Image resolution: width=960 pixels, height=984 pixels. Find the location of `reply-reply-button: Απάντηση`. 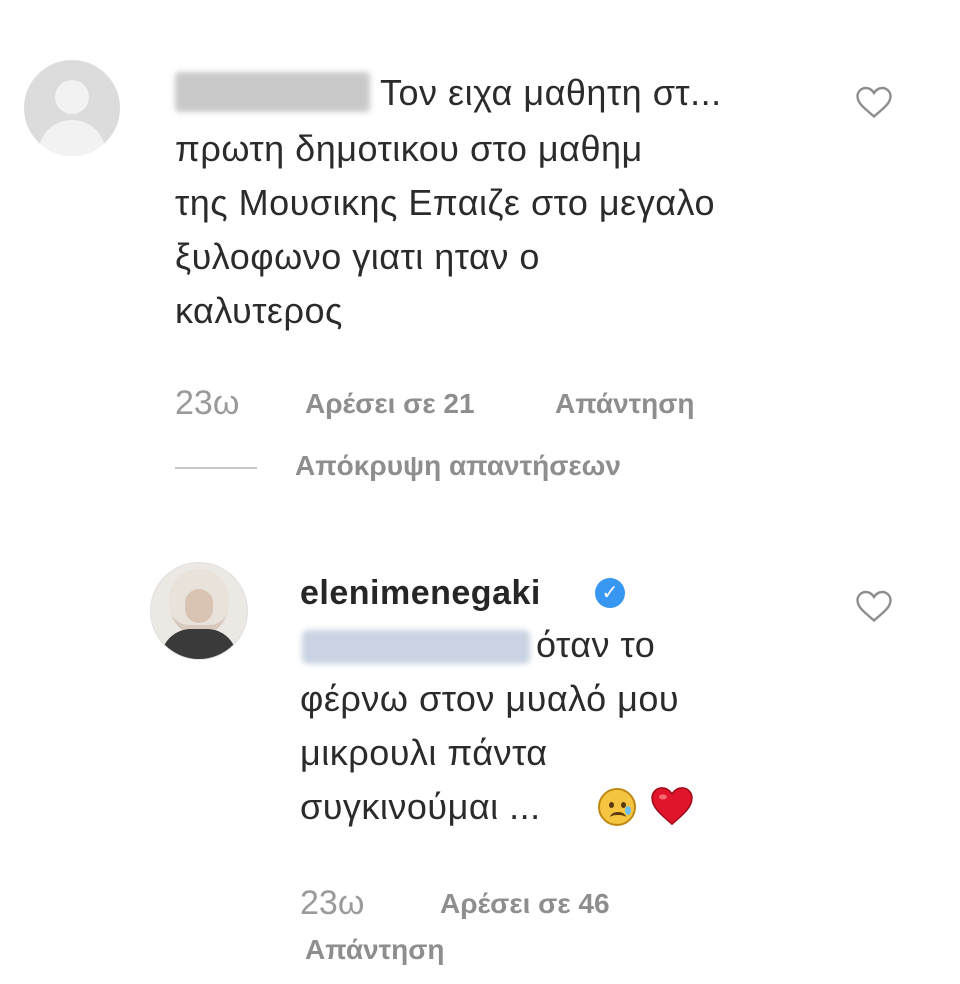

reply-reply-button: Απάντηση is located at coordinates (375, 950).